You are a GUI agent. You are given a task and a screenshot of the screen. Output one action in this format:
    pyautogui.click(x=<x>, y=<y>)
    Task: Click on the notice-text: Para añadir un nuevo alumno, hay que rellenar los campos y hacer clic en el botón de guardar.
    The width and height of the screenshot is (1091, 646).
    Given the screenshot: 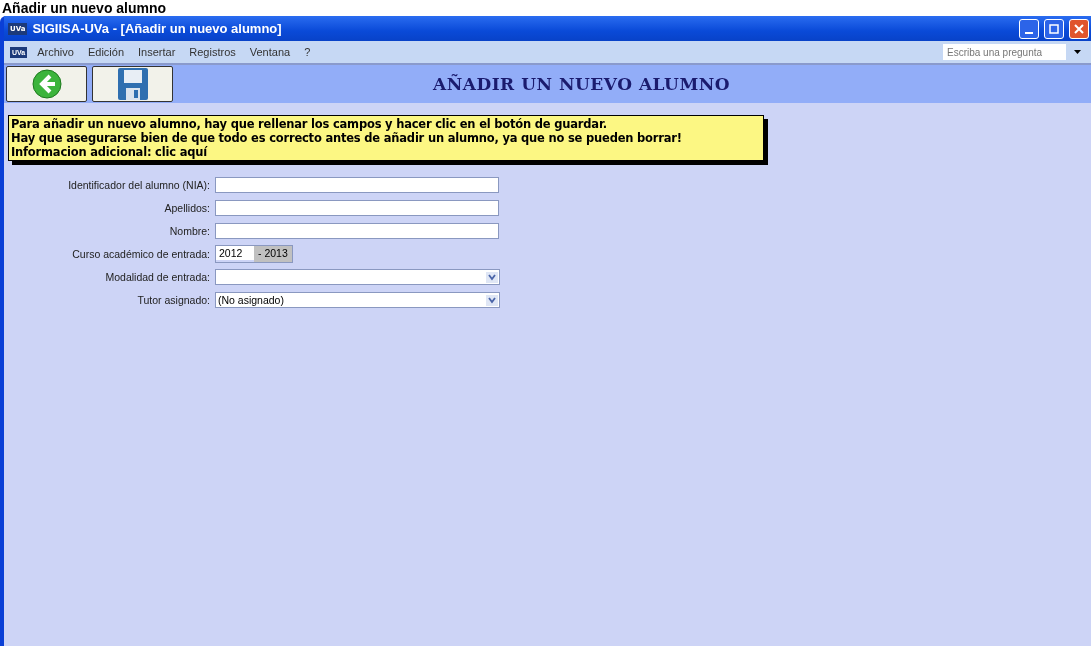 What is the action you would take?
    pyautogui.click(x=309, y=124)
    